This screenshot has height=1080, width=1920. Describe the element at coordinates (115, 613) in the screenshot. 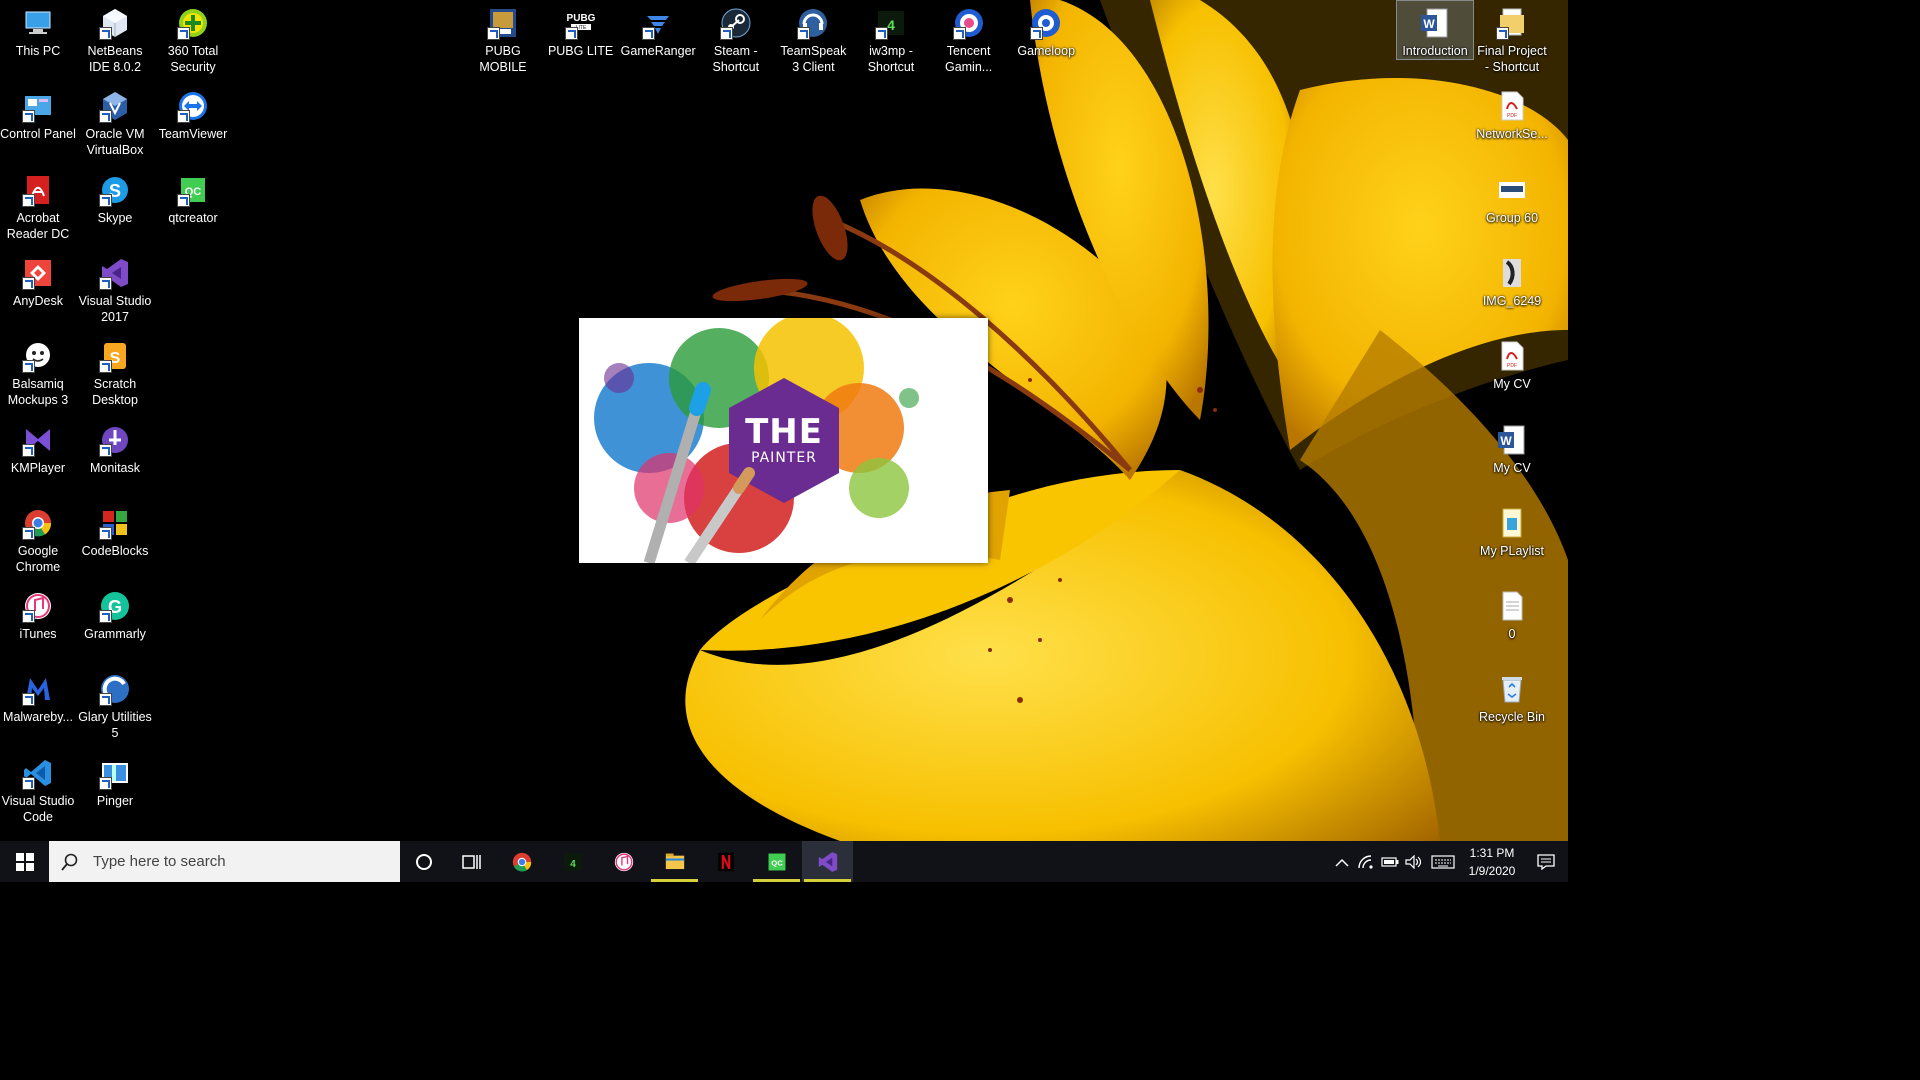

I see `desktop-shortcut-grammarly: G Grammarly` at that location.